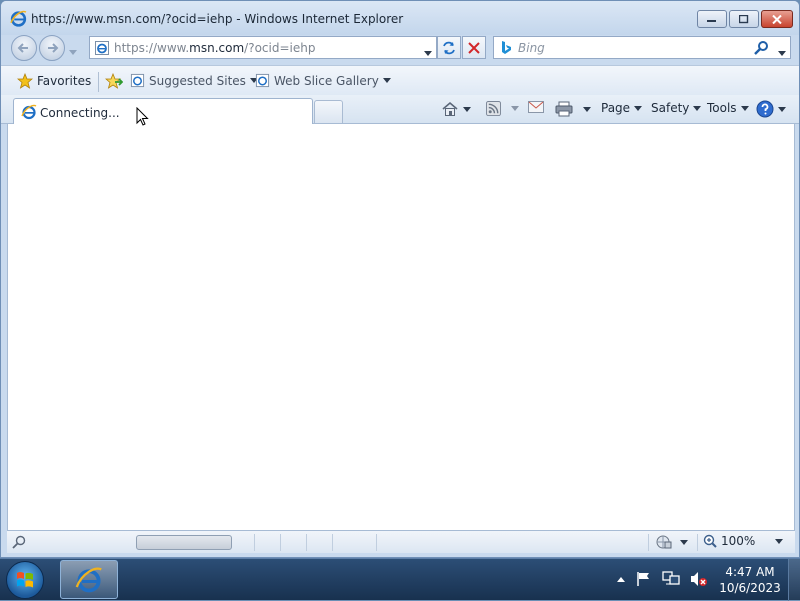 This screenshot has height=601, width=800. What do you see at coordinates (644, 579) in the screenshot?
I see `action-center-flag-icon` at bounding box center [644, 579].